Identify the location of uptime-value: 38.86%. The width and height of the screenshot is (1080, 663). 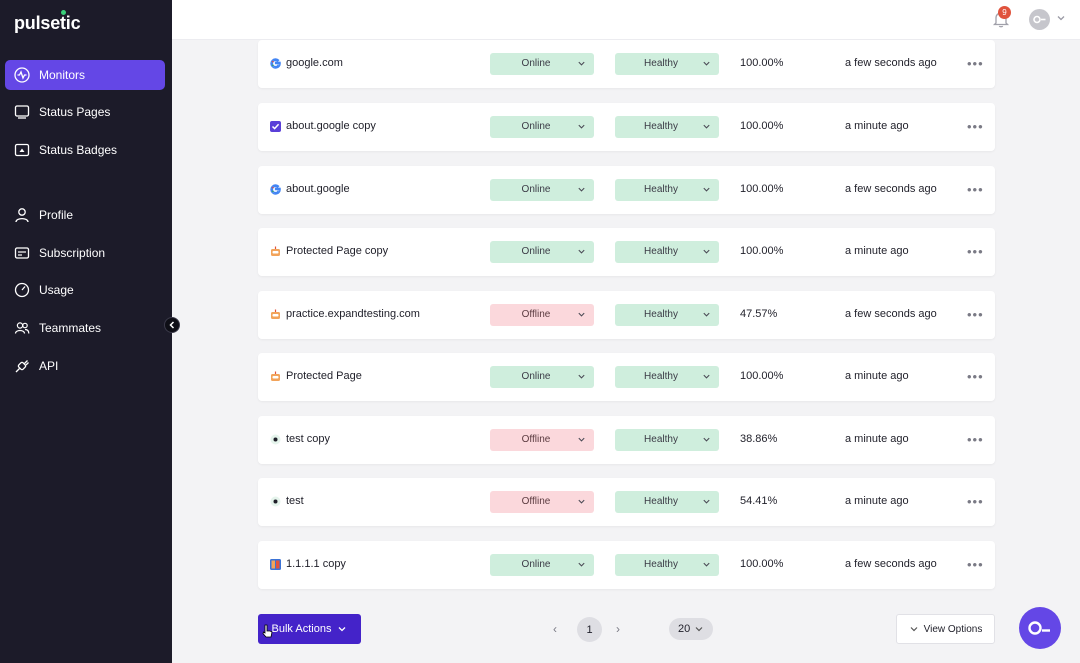
(759, 439).